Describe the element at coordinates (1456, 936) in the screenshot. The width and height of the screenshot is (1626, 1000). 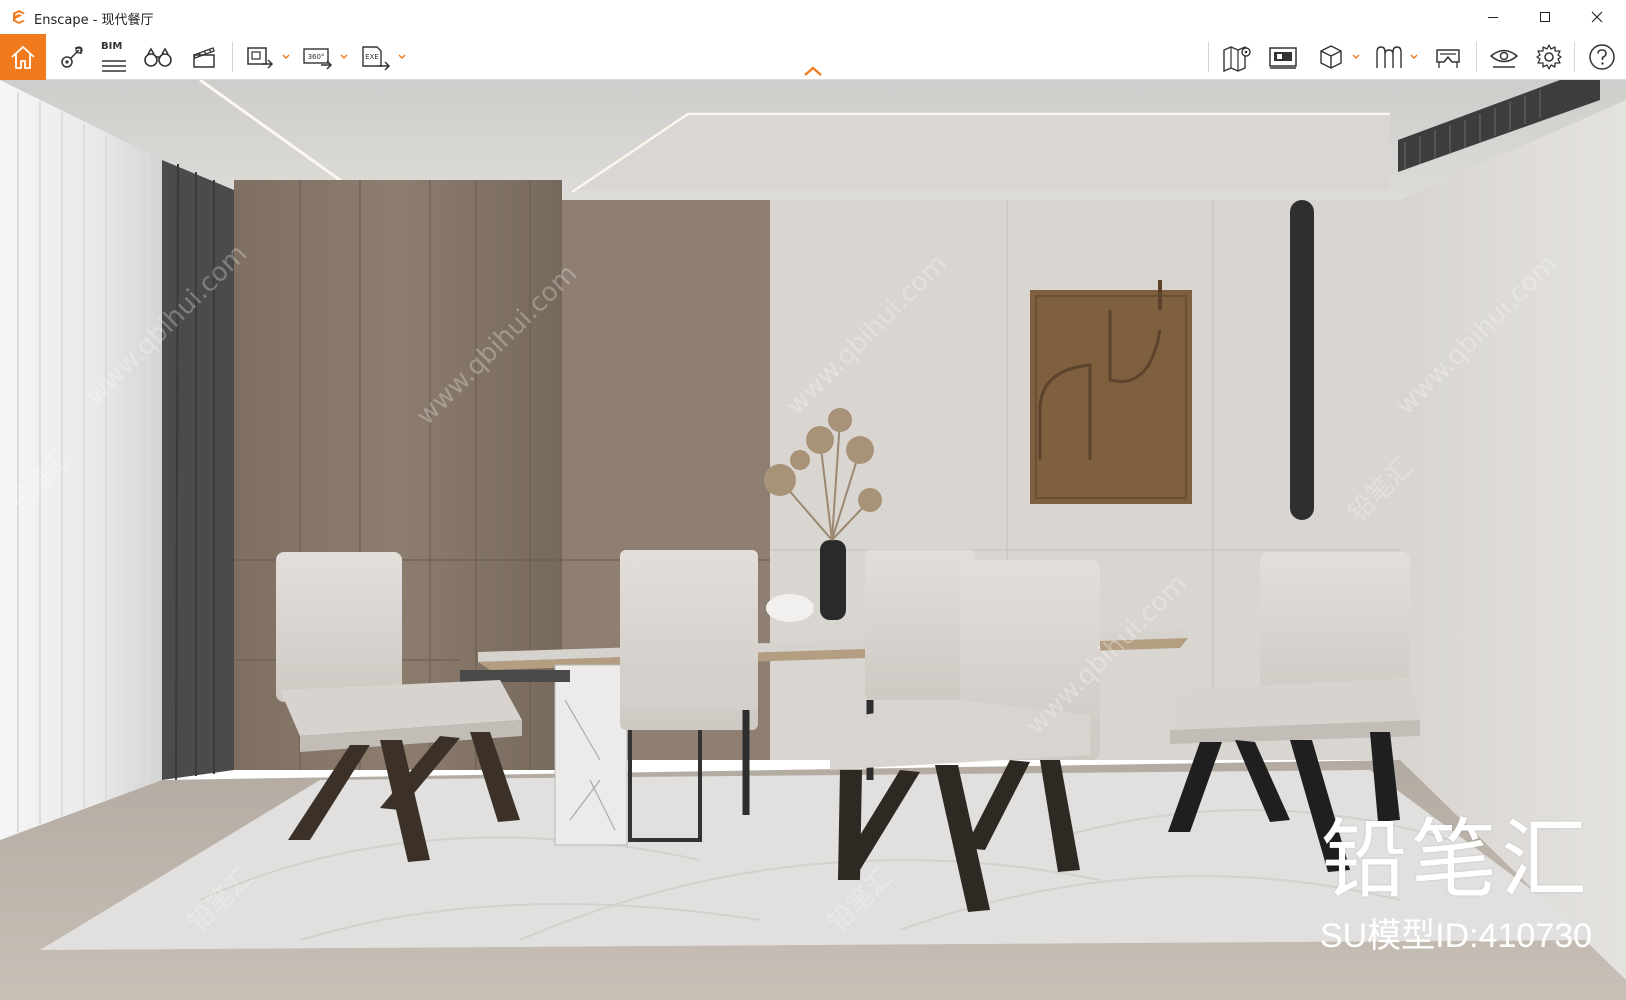
I see `watermark-model-id: SU模型ID:410730` at that location.